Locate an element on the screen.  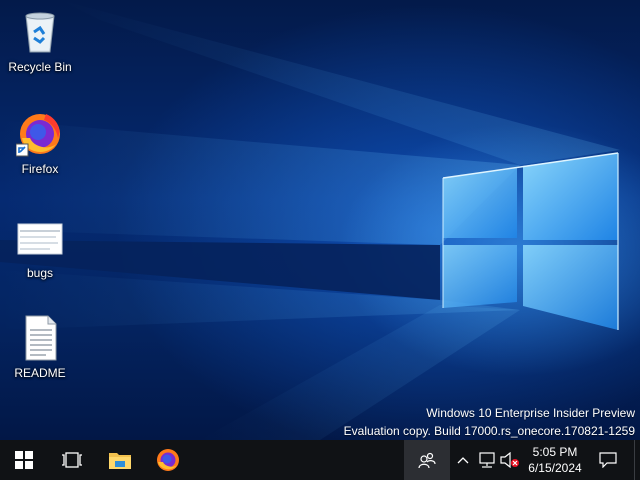
desktop-icon-bugs: bugs is located at coordinates (40, 247).